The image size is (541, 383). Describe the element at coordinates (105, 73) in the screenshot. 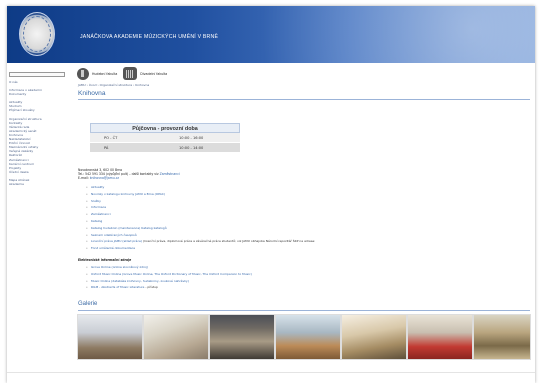

I see `faculty-link-label: Hudební fakulta` at that location.